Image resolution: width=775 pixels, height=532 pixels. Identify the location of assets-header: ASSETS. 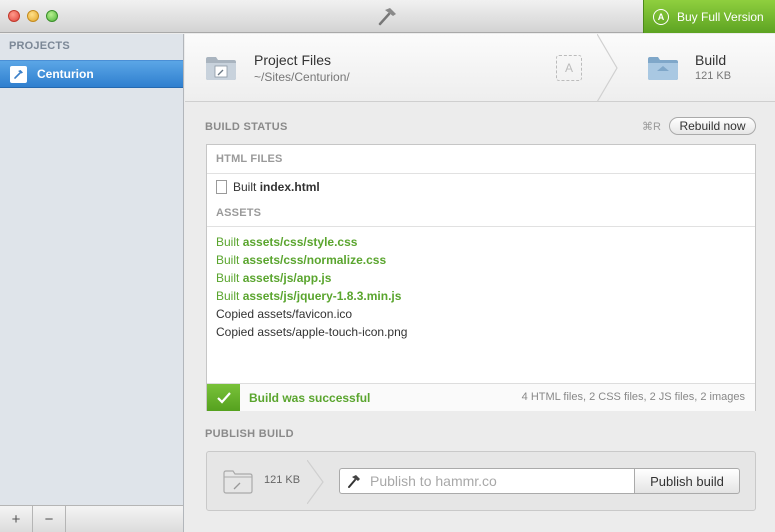
(239, 213).